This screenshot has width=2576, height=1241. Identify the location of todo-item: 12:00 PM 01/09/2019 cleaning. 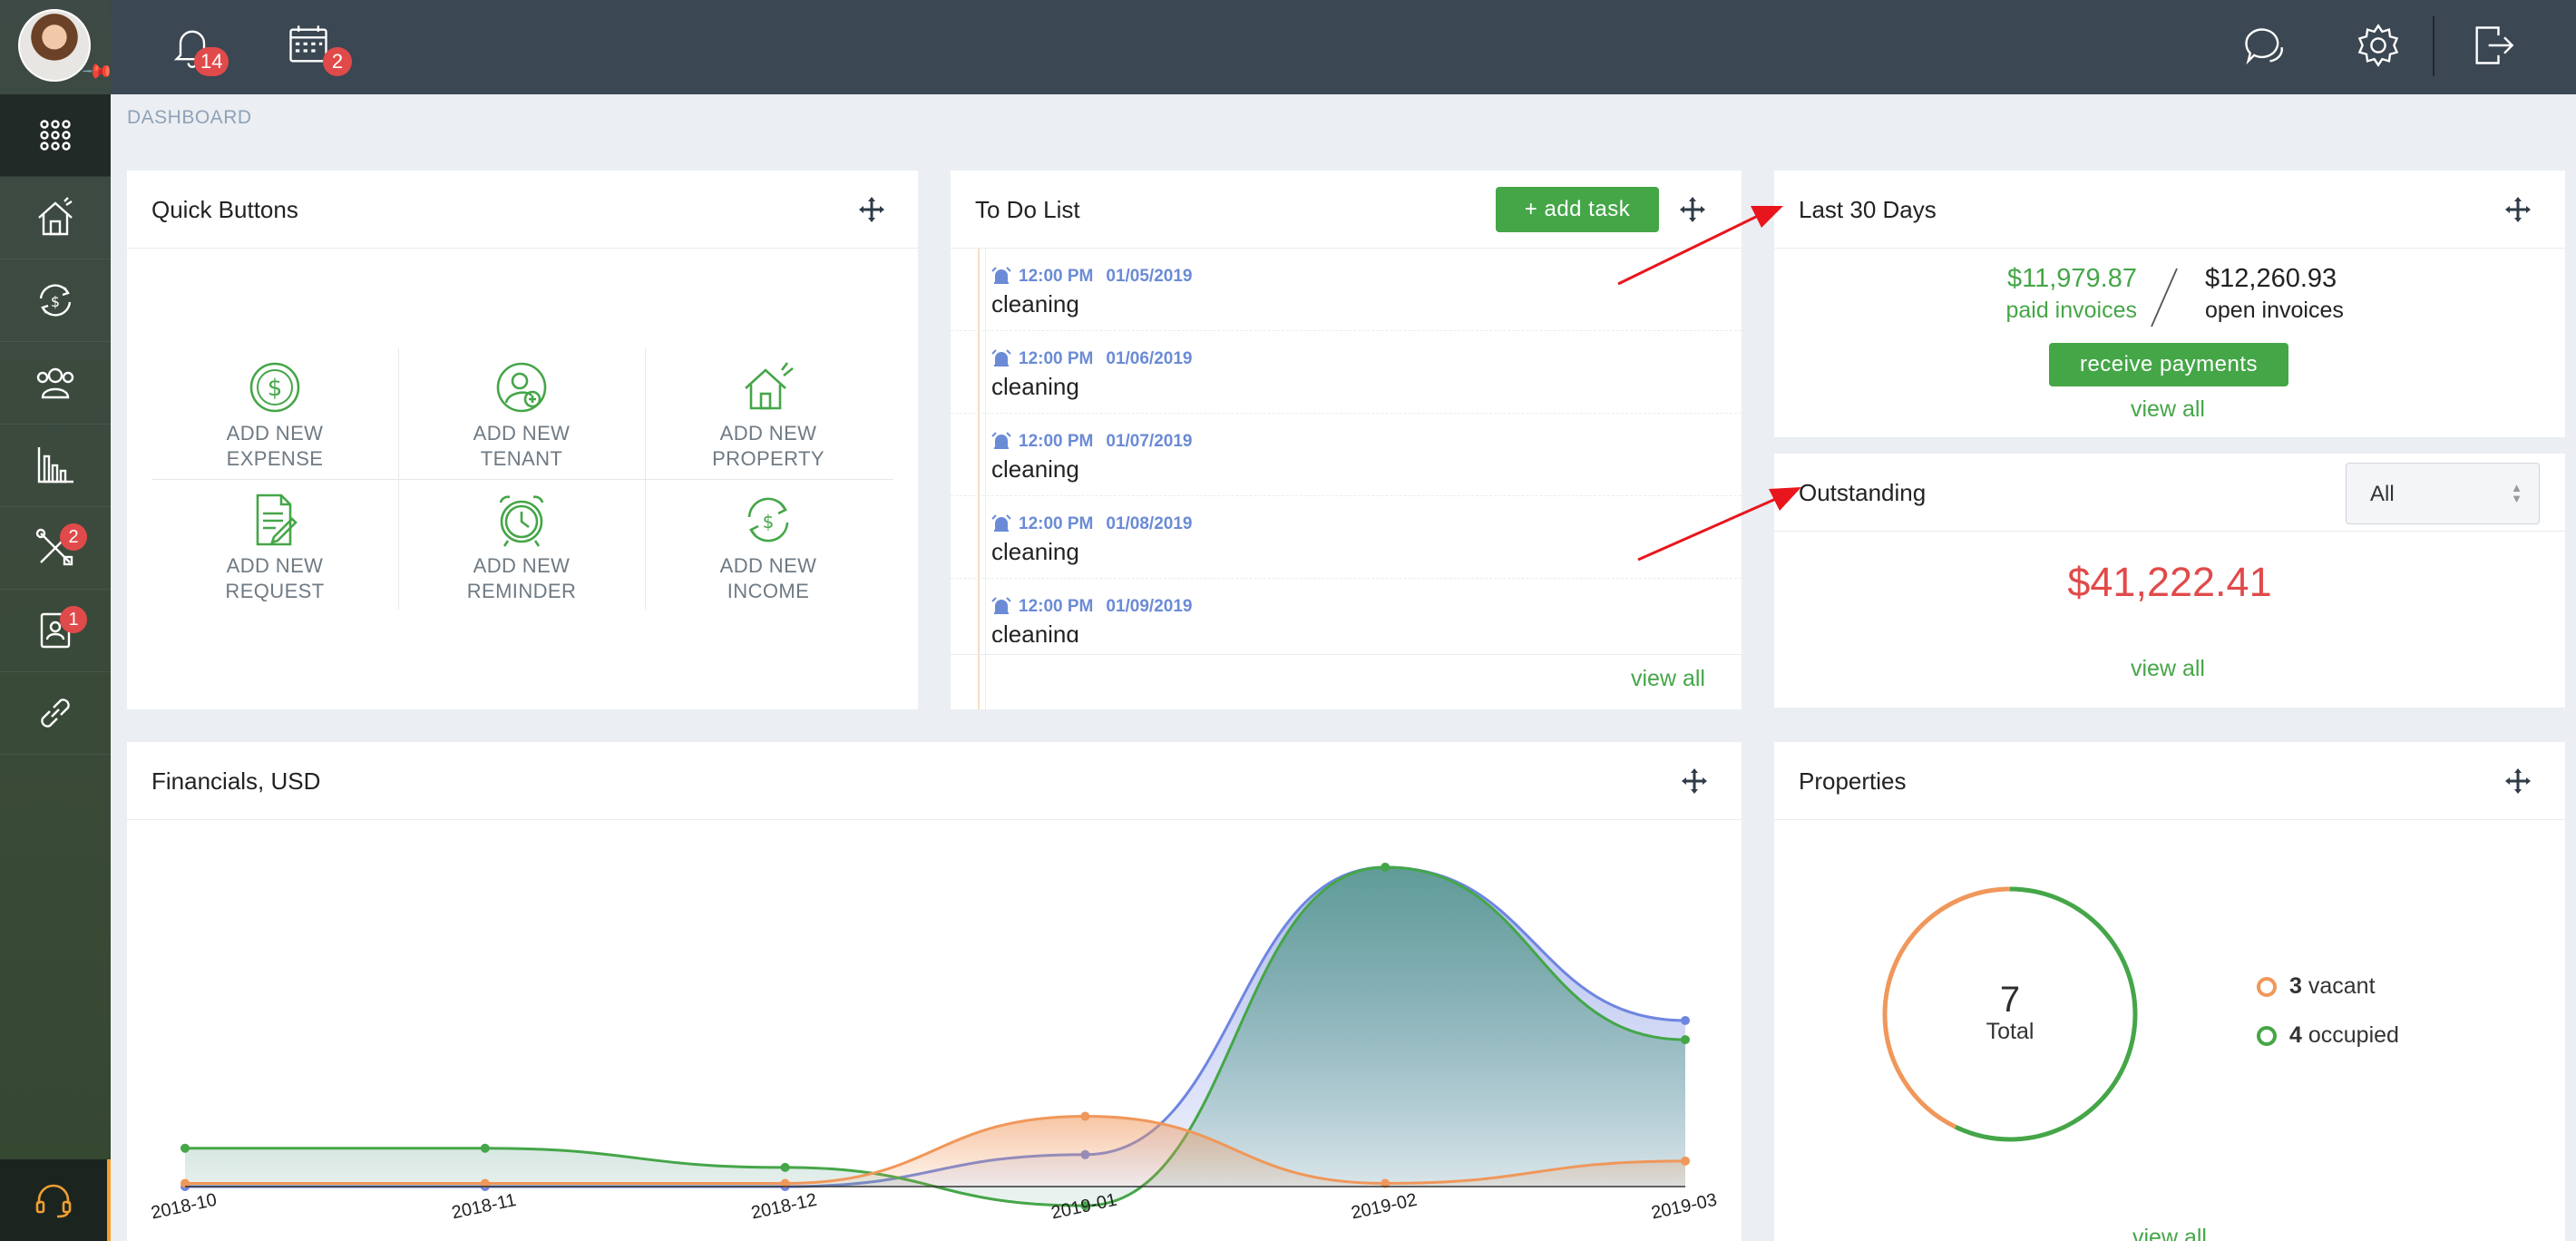
(1346, 610).